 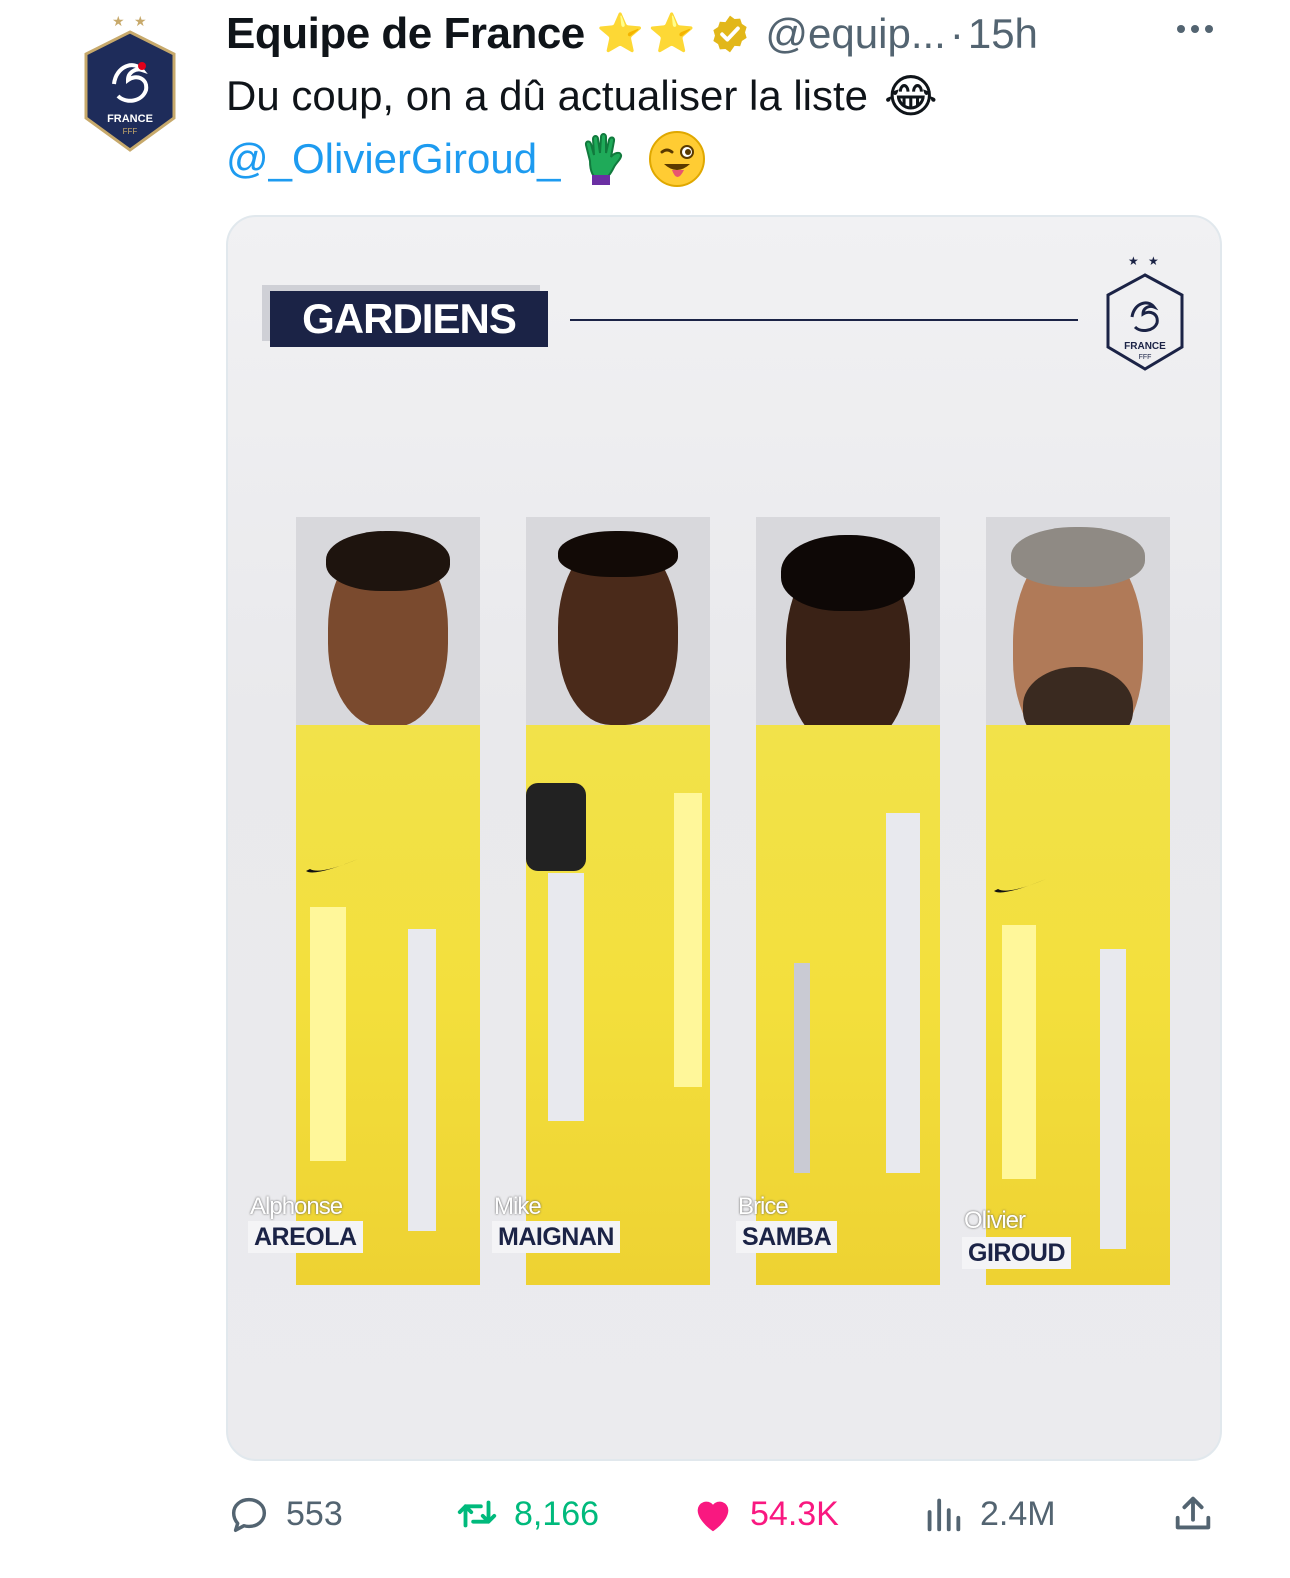 I want to click on mention-link: @_OlivierGiroud_, so click(x=393, y=159).